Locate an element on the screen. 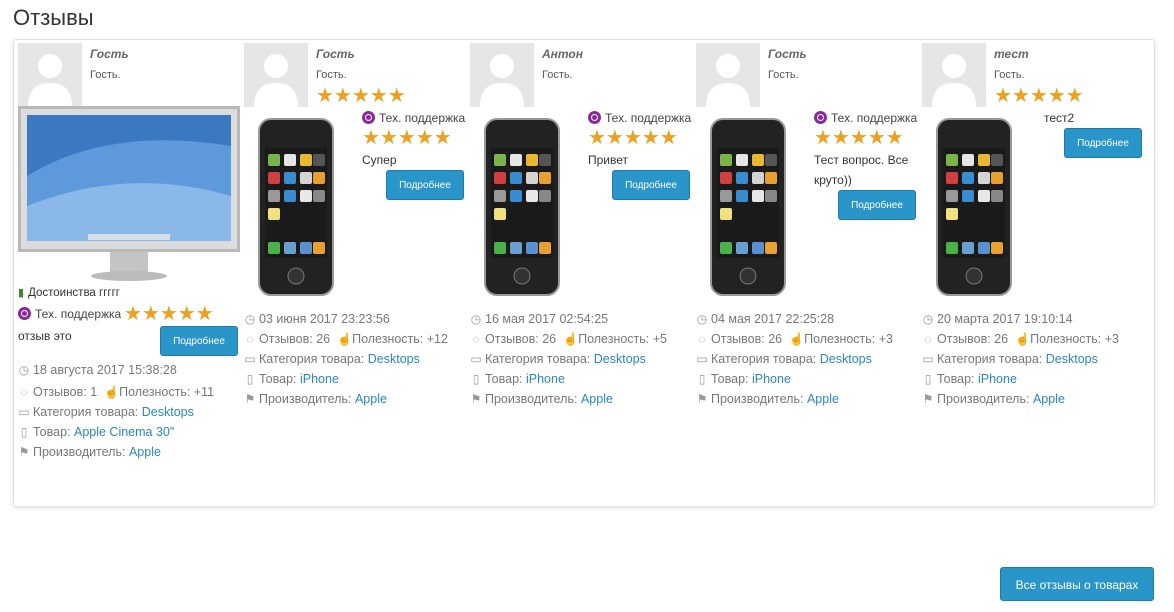 Image resolution: width=1174 pixels, height=612 pixels. review-counts: ◌ Отзывов: 26 ☝Полезность: +12 is located at coordinates (346, 339).